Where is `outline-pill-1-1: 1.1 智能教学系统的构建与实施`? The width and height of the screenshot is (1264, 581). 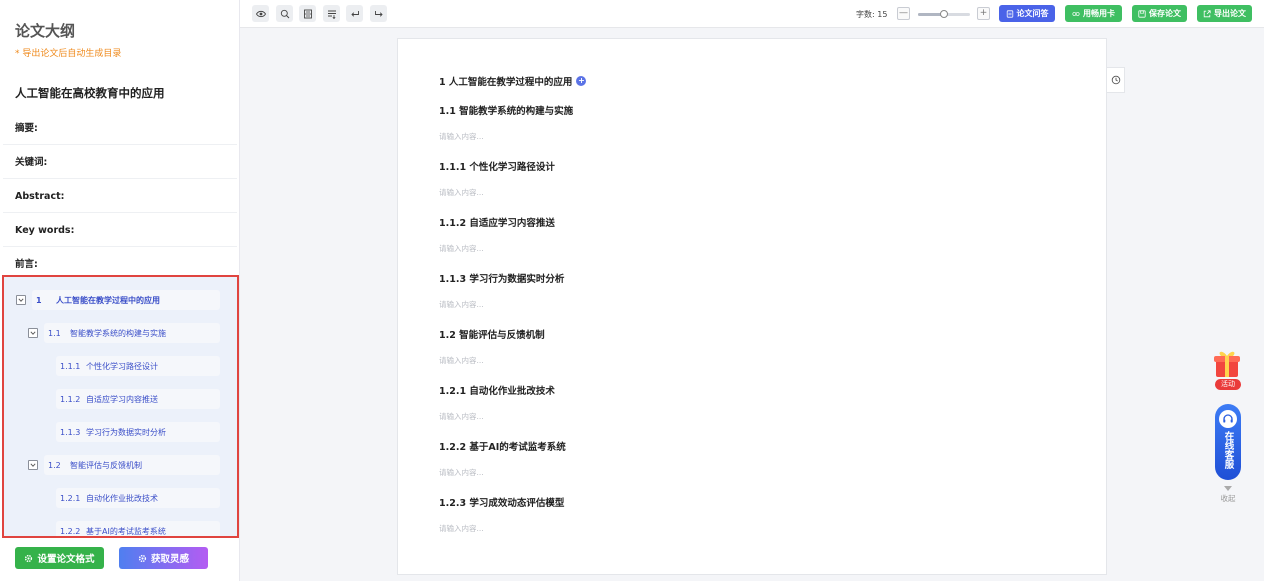
outline-pill-1-1: 1.1 智能教学系统的构建与实施 is located at coordinates (132, 333).